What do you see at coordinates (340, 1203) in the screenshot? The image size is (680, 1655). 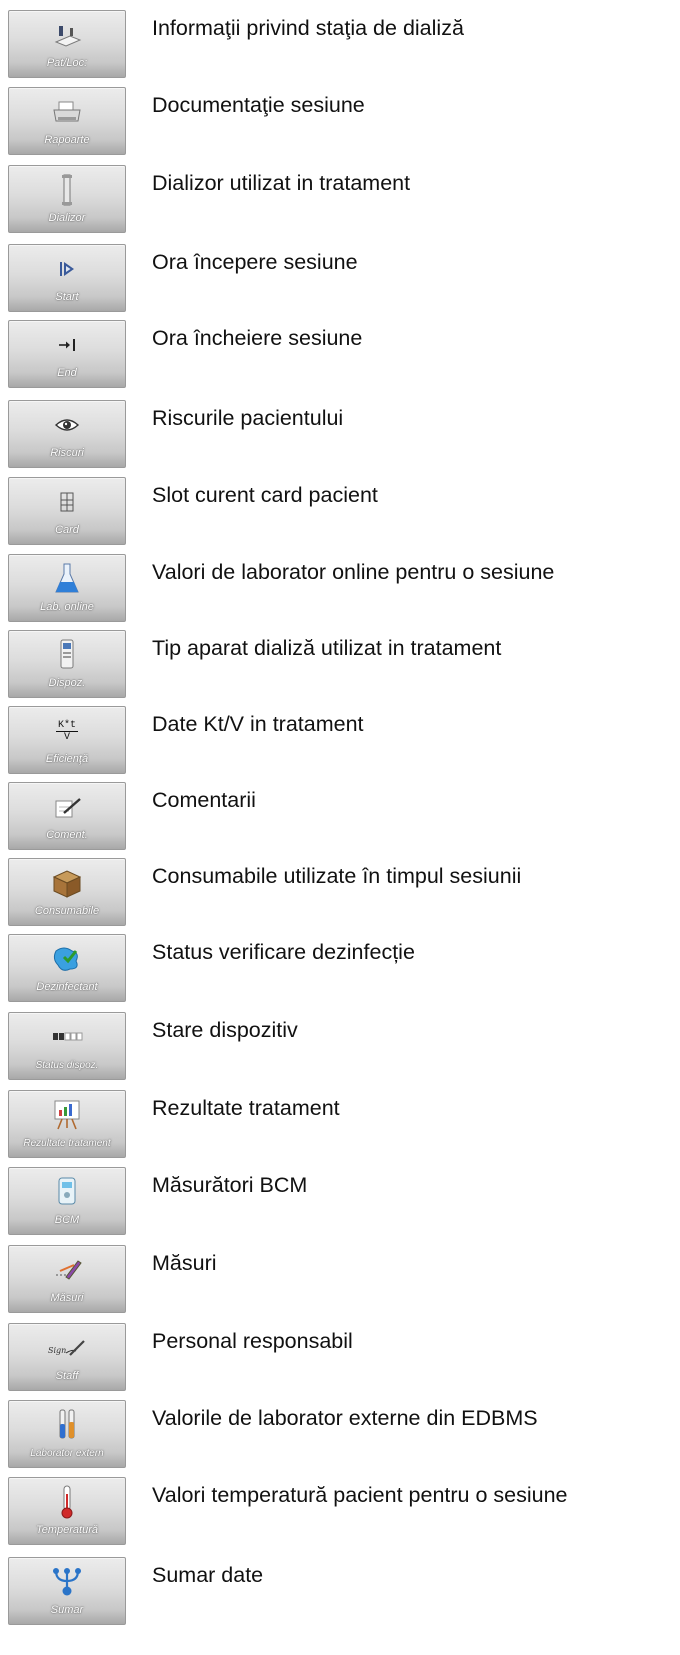 I see `legend-row: BCM Măsurători BCM` at bounding box center [340, 1203].